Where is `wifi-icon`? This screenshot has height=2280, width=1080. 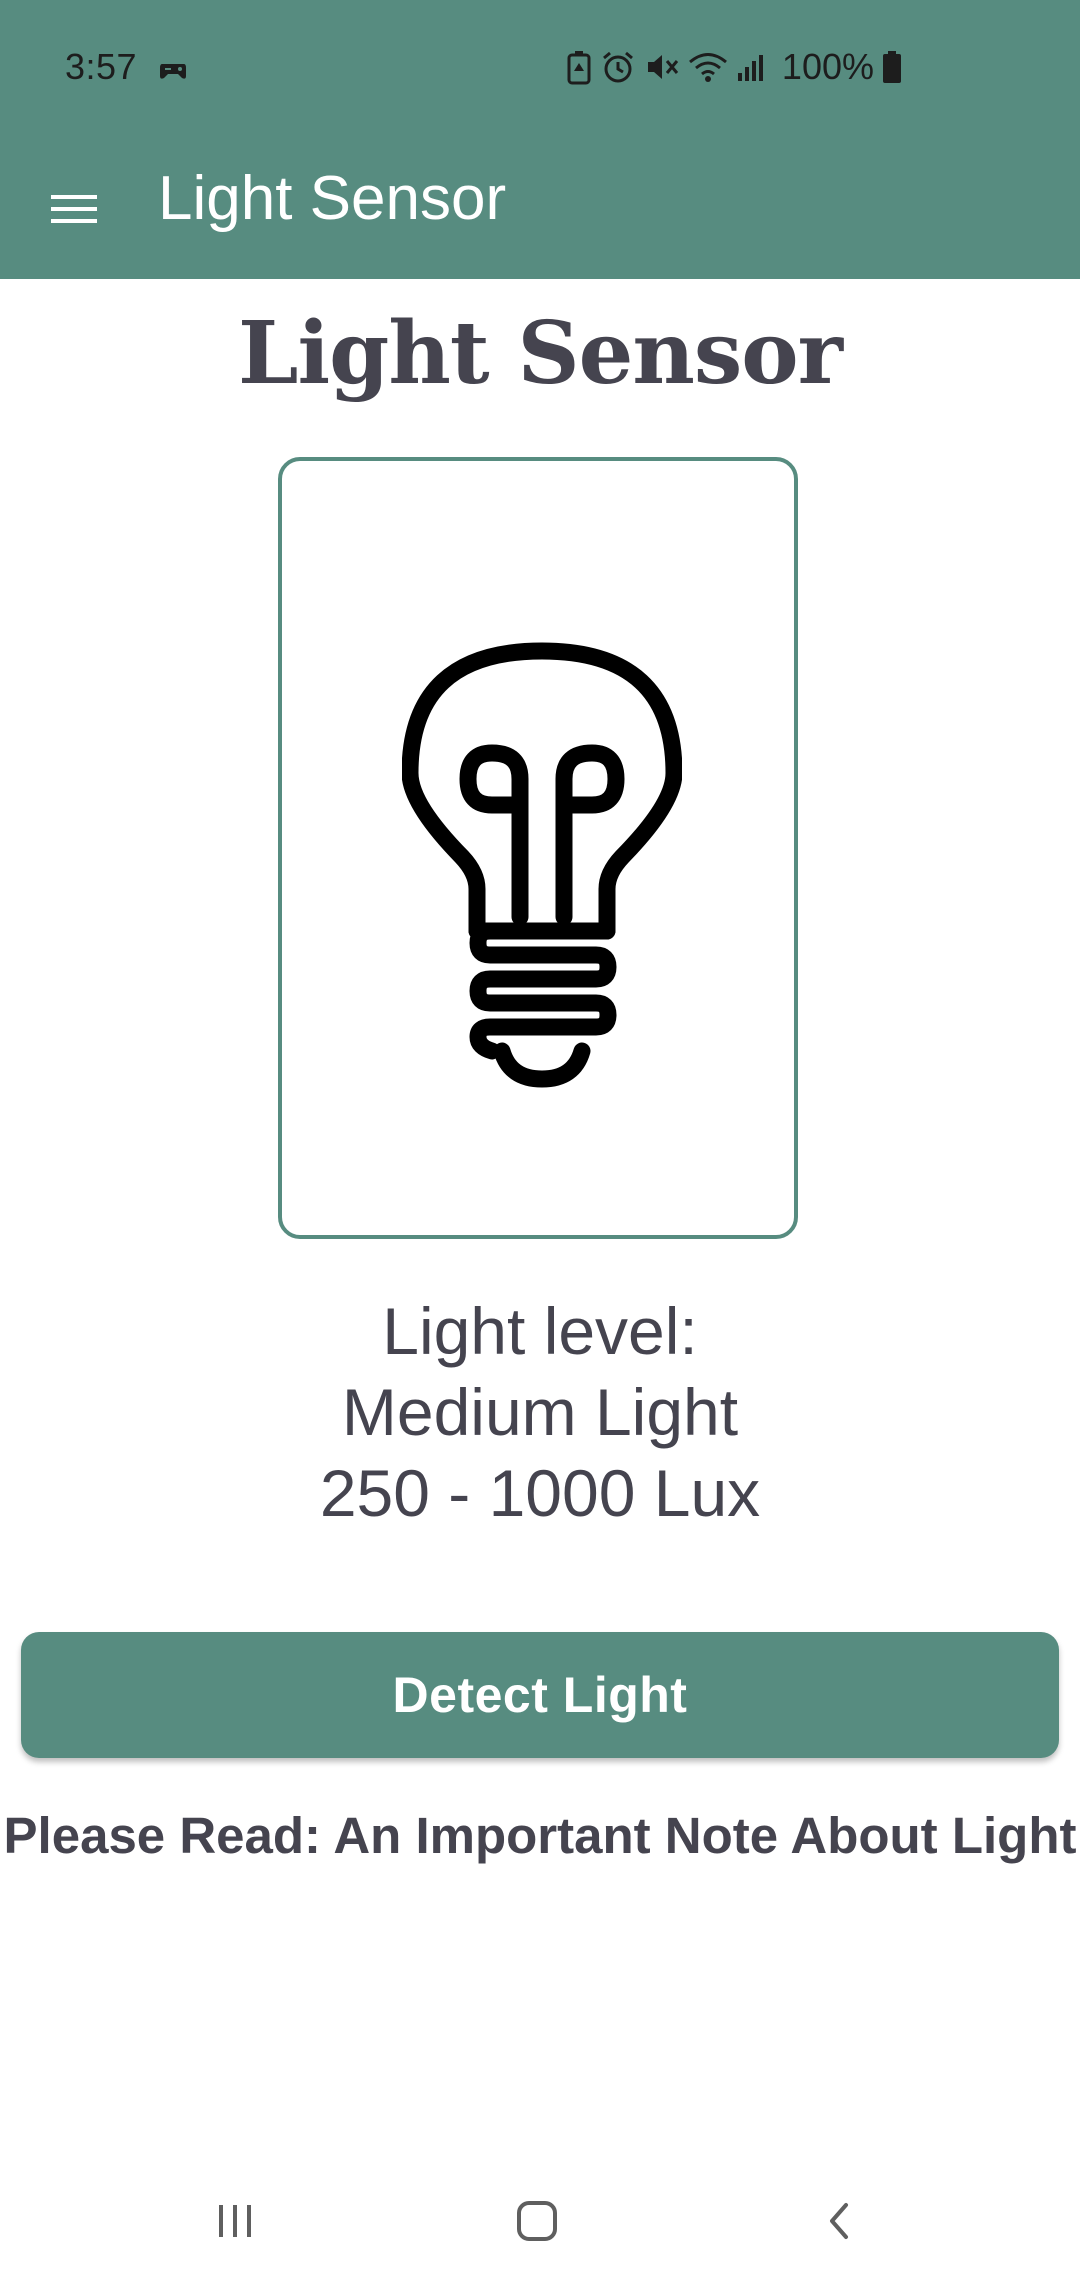
wifi-icon is located at coordinates (708, 67).